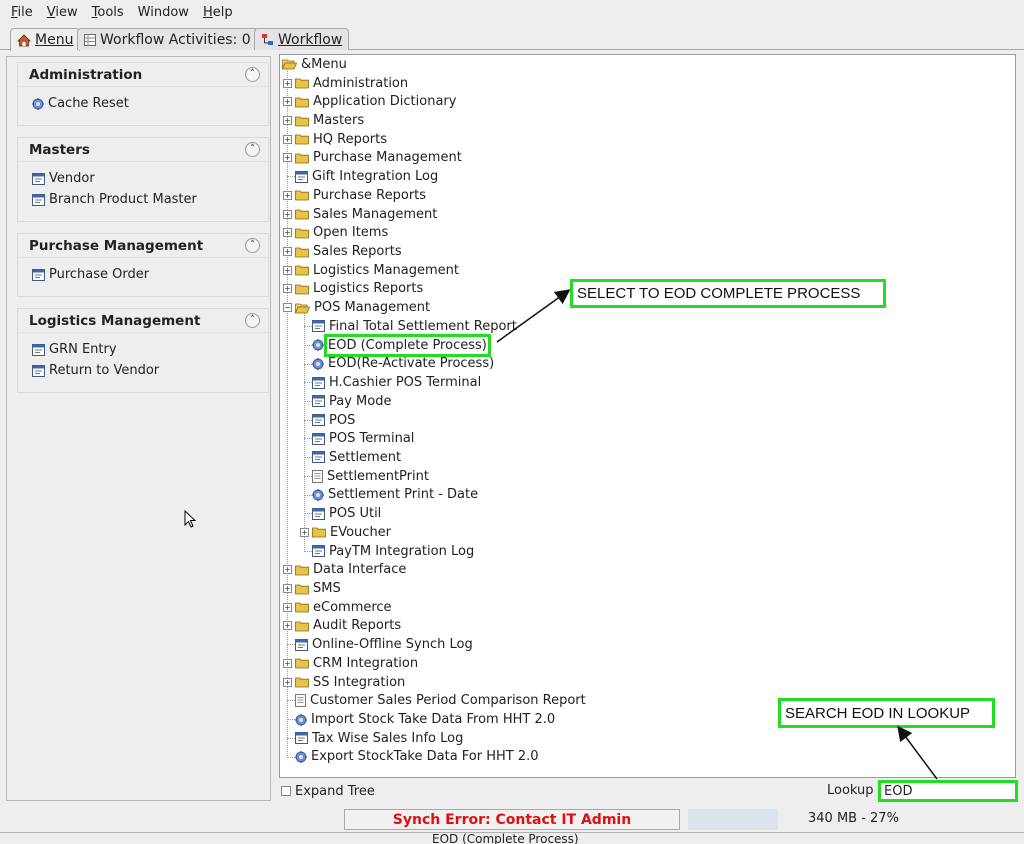  What do you see at coordinates (344, 682) in the screenshot?
I see `tree-item: + SS Integration` at bounding box center [344, 682].